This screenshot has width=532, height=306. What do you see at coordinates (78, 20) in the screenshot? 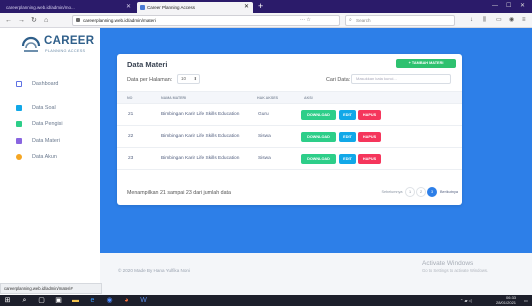
I see `lock-icon` at bounding box center [78, 20].